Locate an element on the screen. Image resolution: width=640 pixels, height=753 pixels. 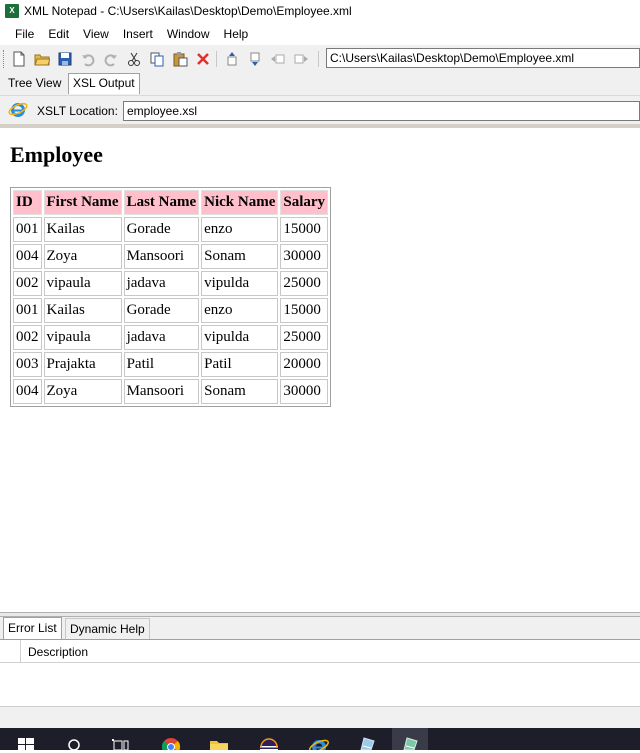
error-list-header is located at coordinates (320, 651).